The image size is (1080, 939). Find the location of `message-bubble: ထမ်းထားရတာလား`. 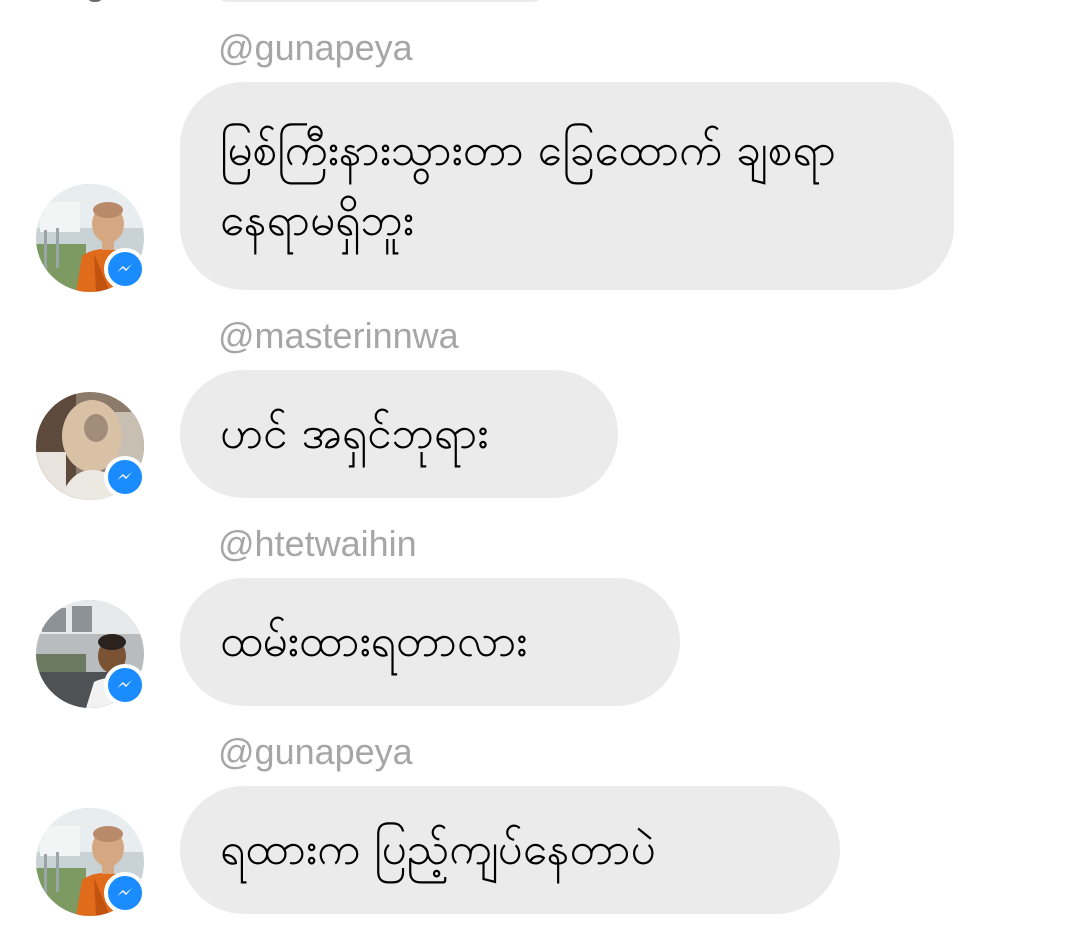

message-bubble: ထမ်းထားရတာလား is located at coordinates (430, 642).